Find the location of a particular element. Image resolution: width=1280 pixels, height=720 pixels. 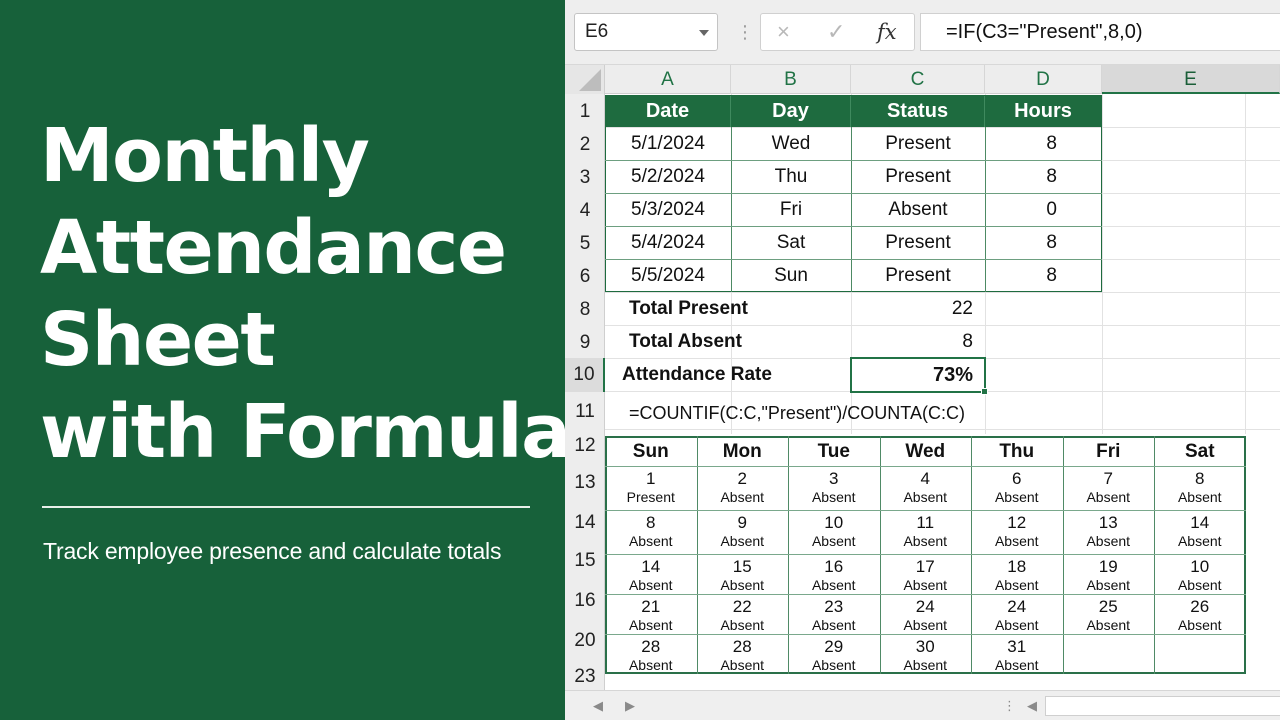

row-header-20: 20 is located at coordinates (585, 641).